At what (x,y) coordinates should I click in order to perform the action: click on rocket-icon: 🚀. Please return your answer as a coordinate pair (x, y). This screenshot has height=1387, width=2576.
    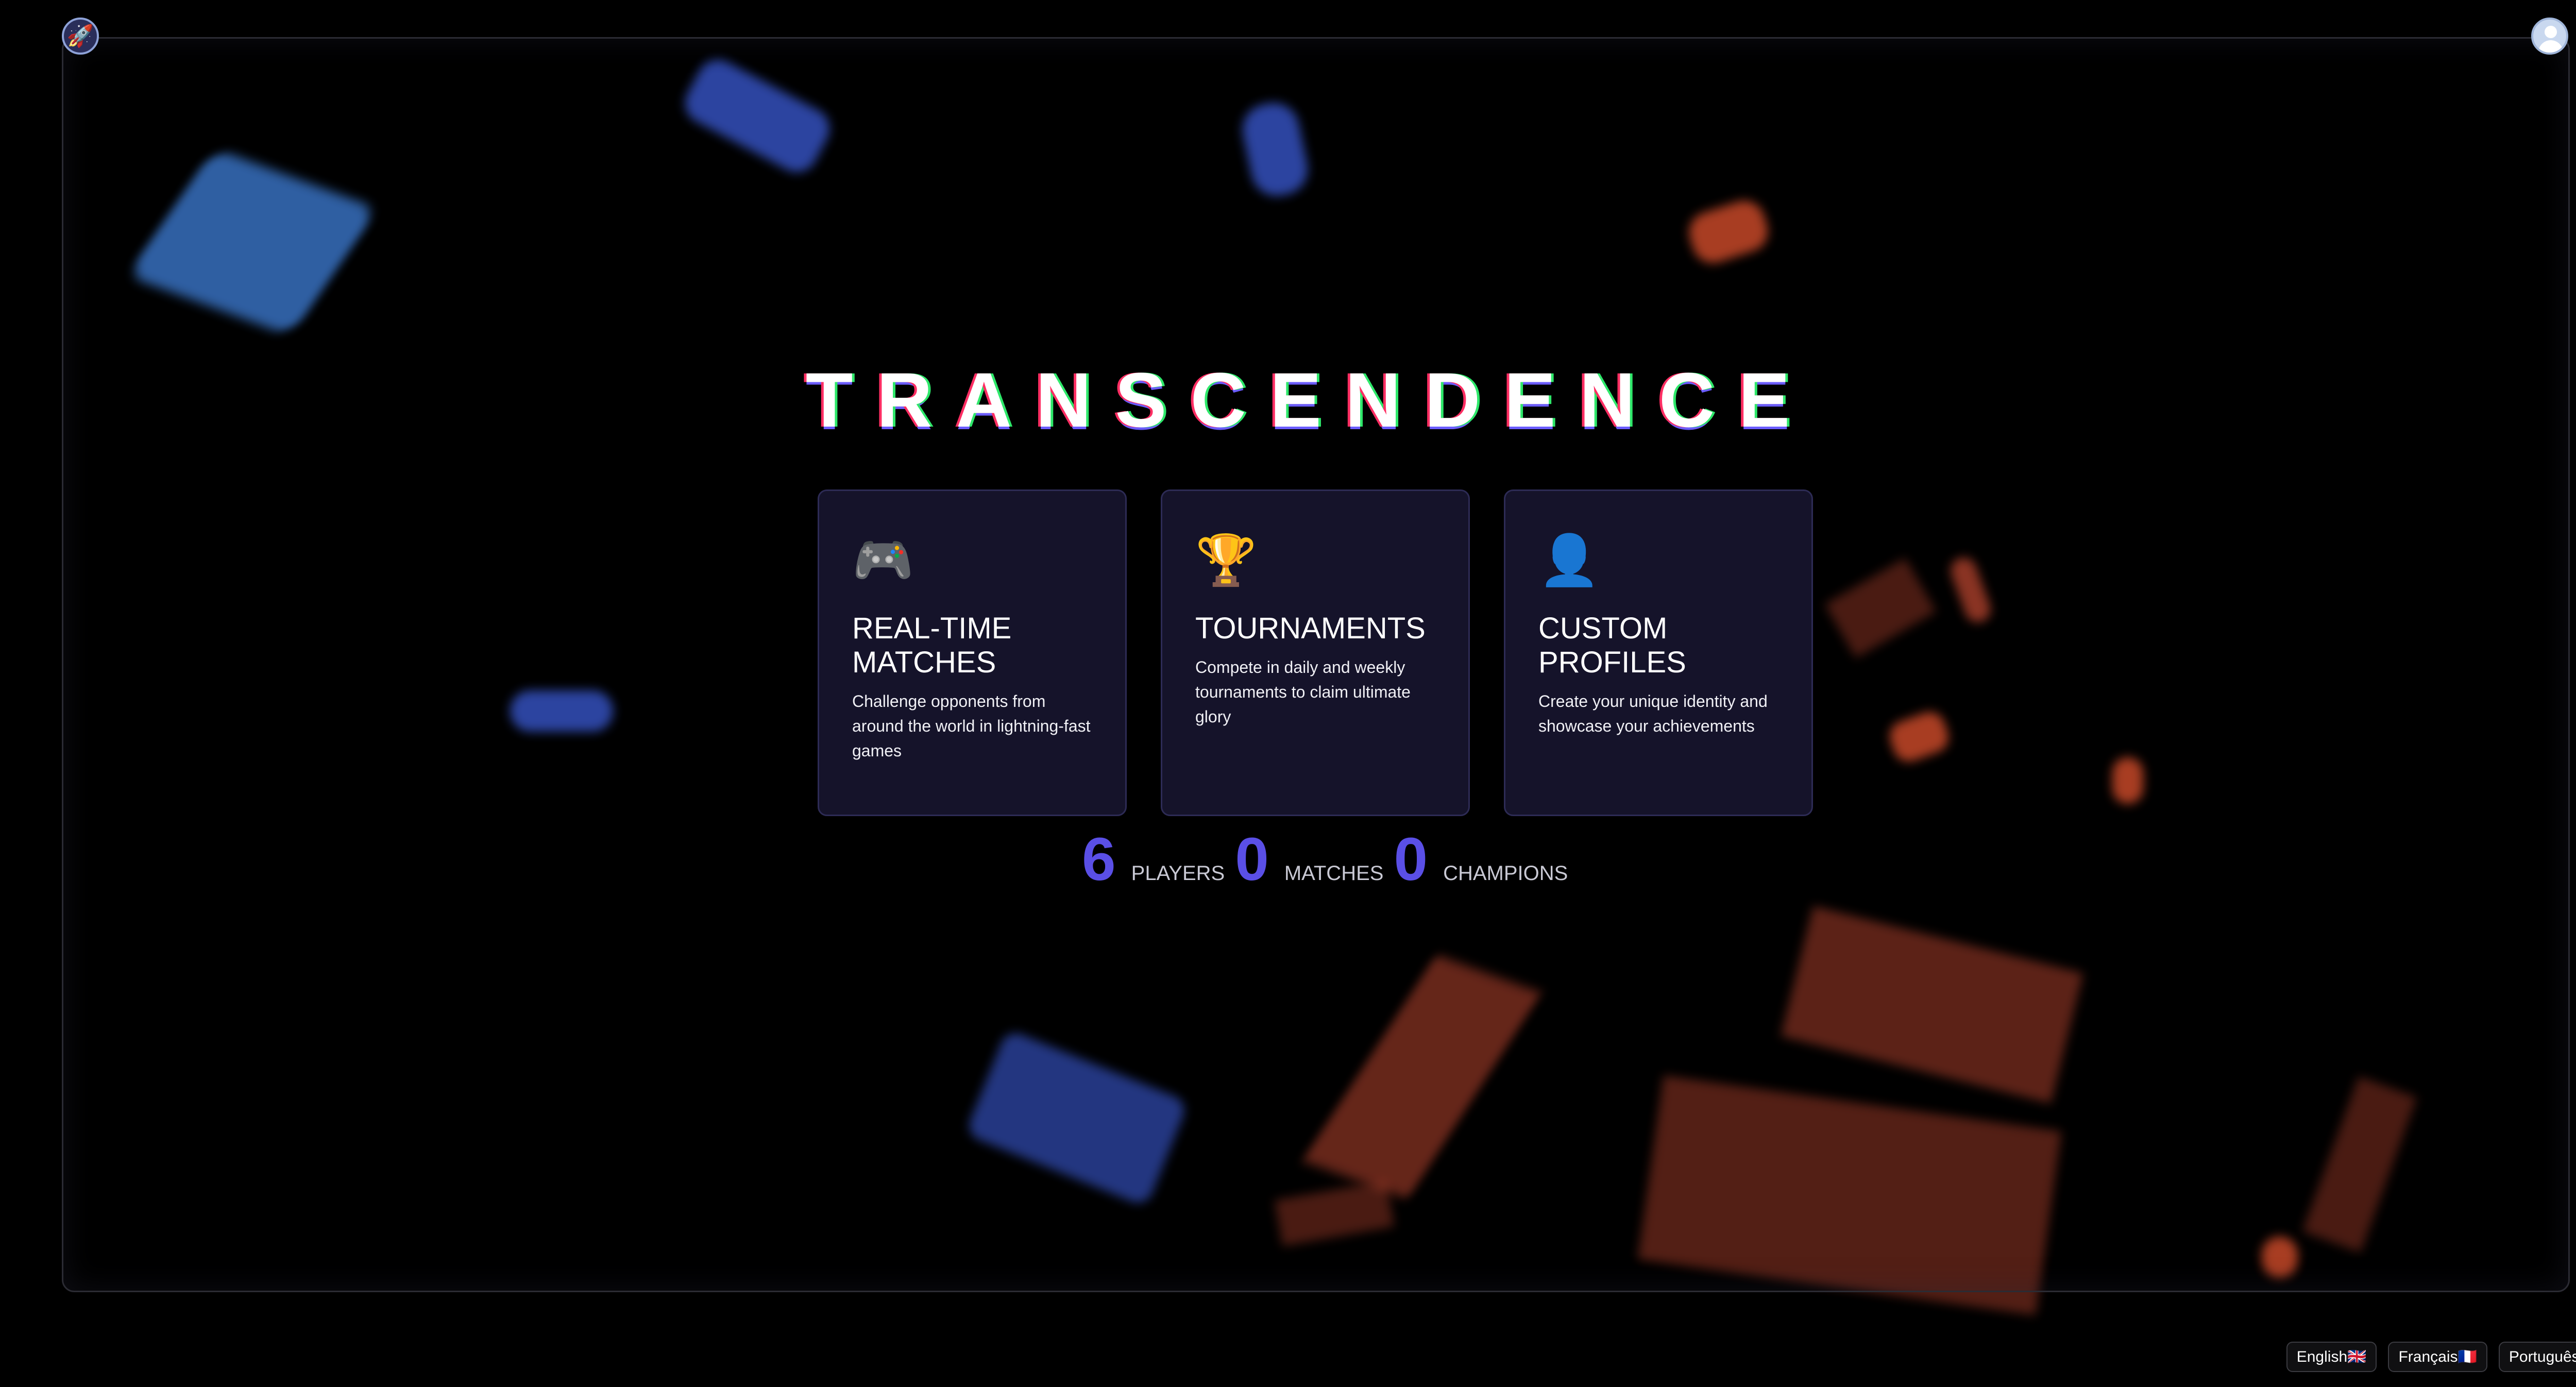
    Looking at the image, I should click on (80, 35).